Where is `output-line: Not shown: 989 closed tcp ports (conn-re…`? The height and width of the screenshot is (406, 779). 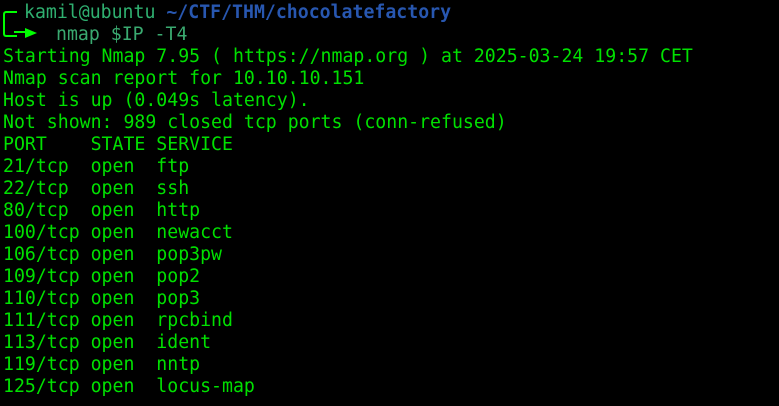
output-line: Not shown: 989 closed tcp ports (conn-re… is located at coordinates (255, 122).